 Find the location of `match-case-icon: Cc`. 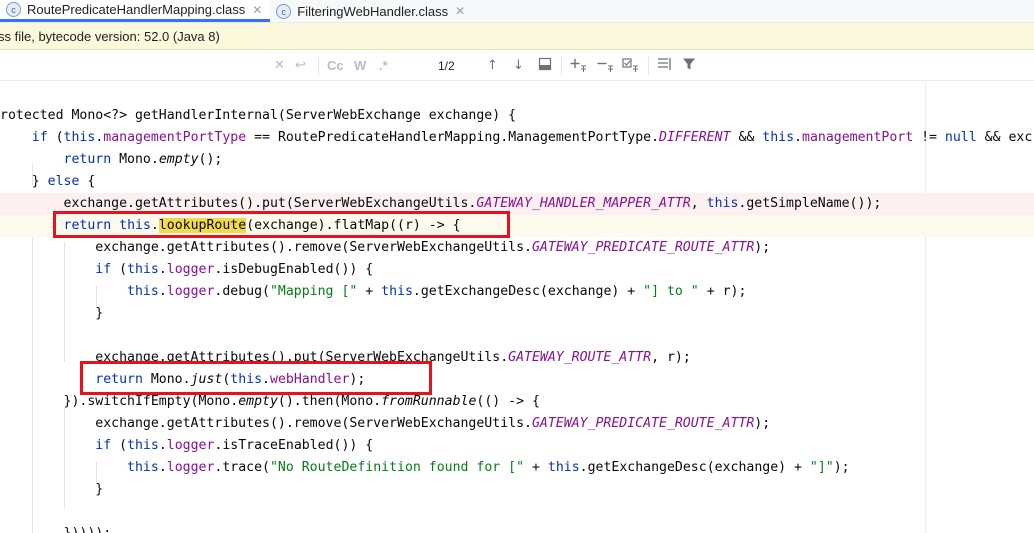

match-case-icon: Cc is located at coordinates (335, 66).